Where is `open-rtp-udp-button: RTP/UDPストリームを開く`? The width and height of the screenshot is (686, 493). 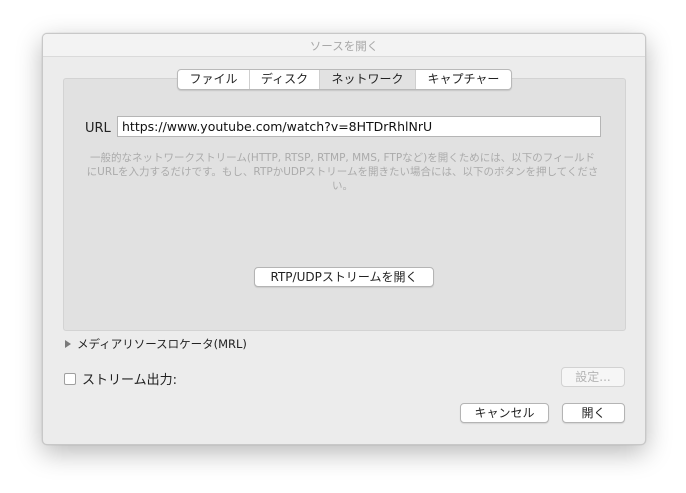
open-rtp-udp-button: RTP/UDPストリームを開く is located at coordinates (344, 277).